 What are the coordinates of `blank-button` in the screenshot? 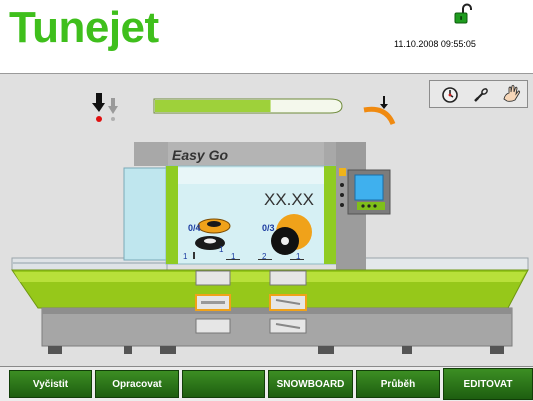 It's located at (223, 384).